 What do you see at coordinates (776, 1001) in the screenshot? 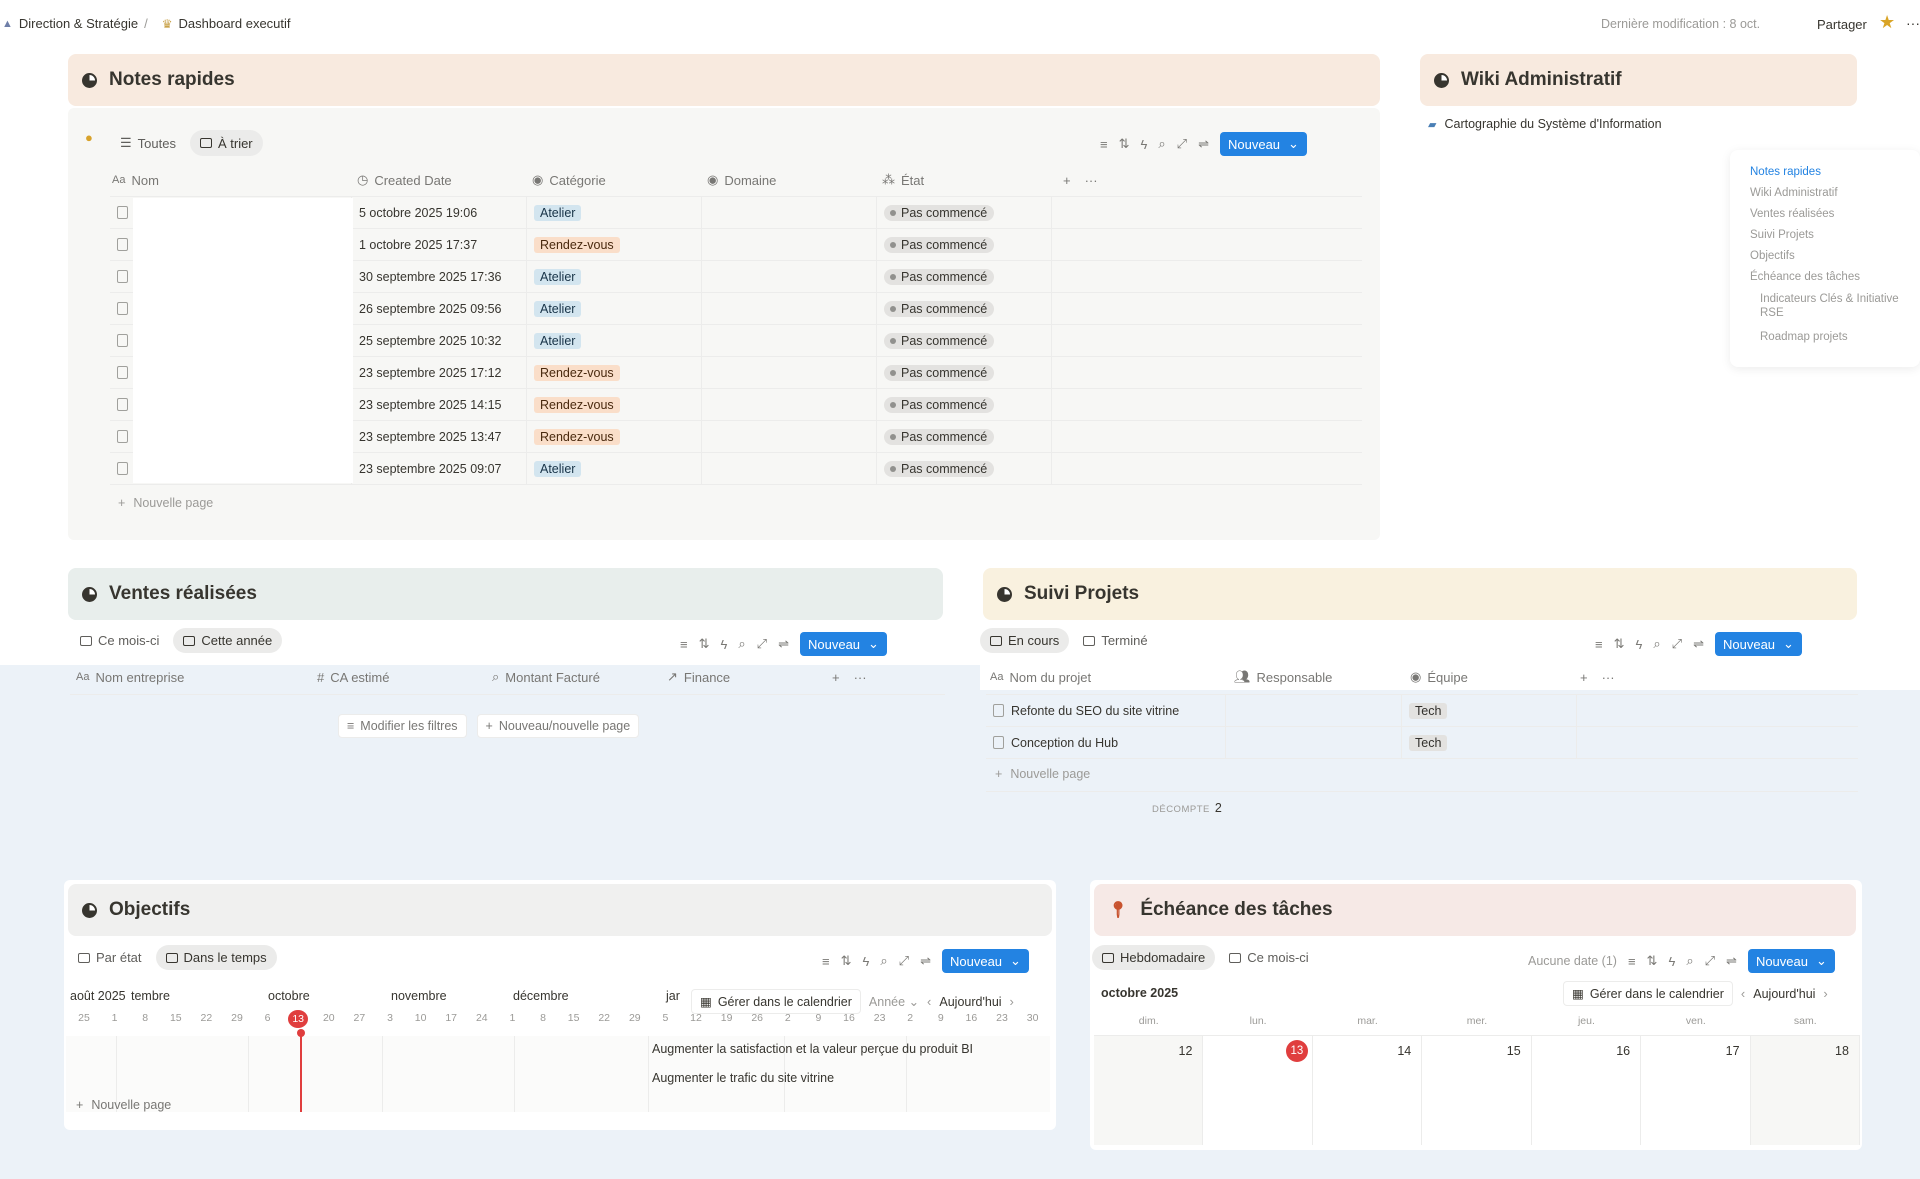
I see `manage-calendar-button: ▦ Gérer dans le calendrier` at bounding box center [776, 1001].